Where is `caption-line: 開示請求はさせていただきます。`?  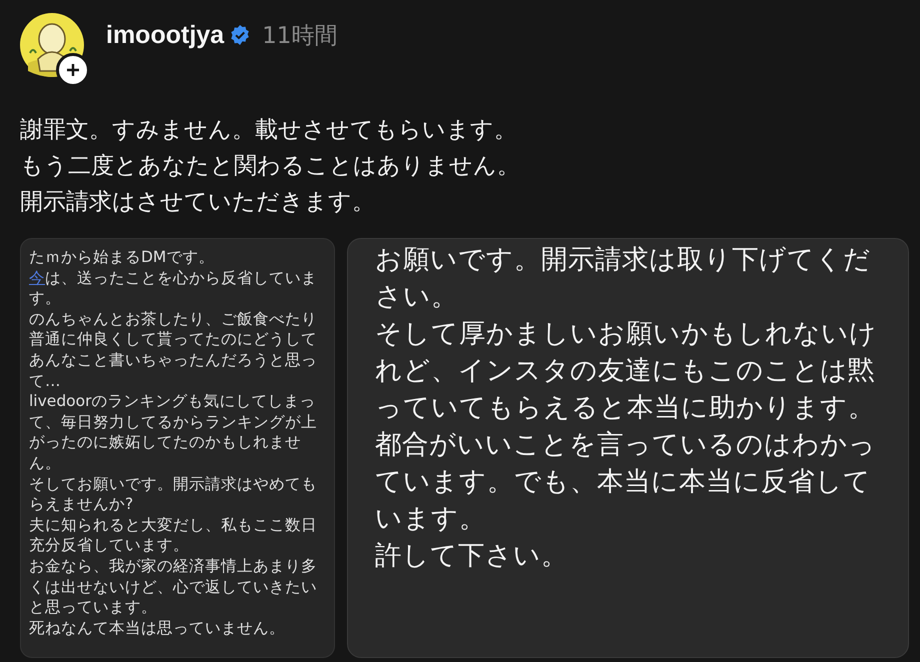
caption-line: 開示請求はさせていただきます。 is located at coordinates (198, 202).